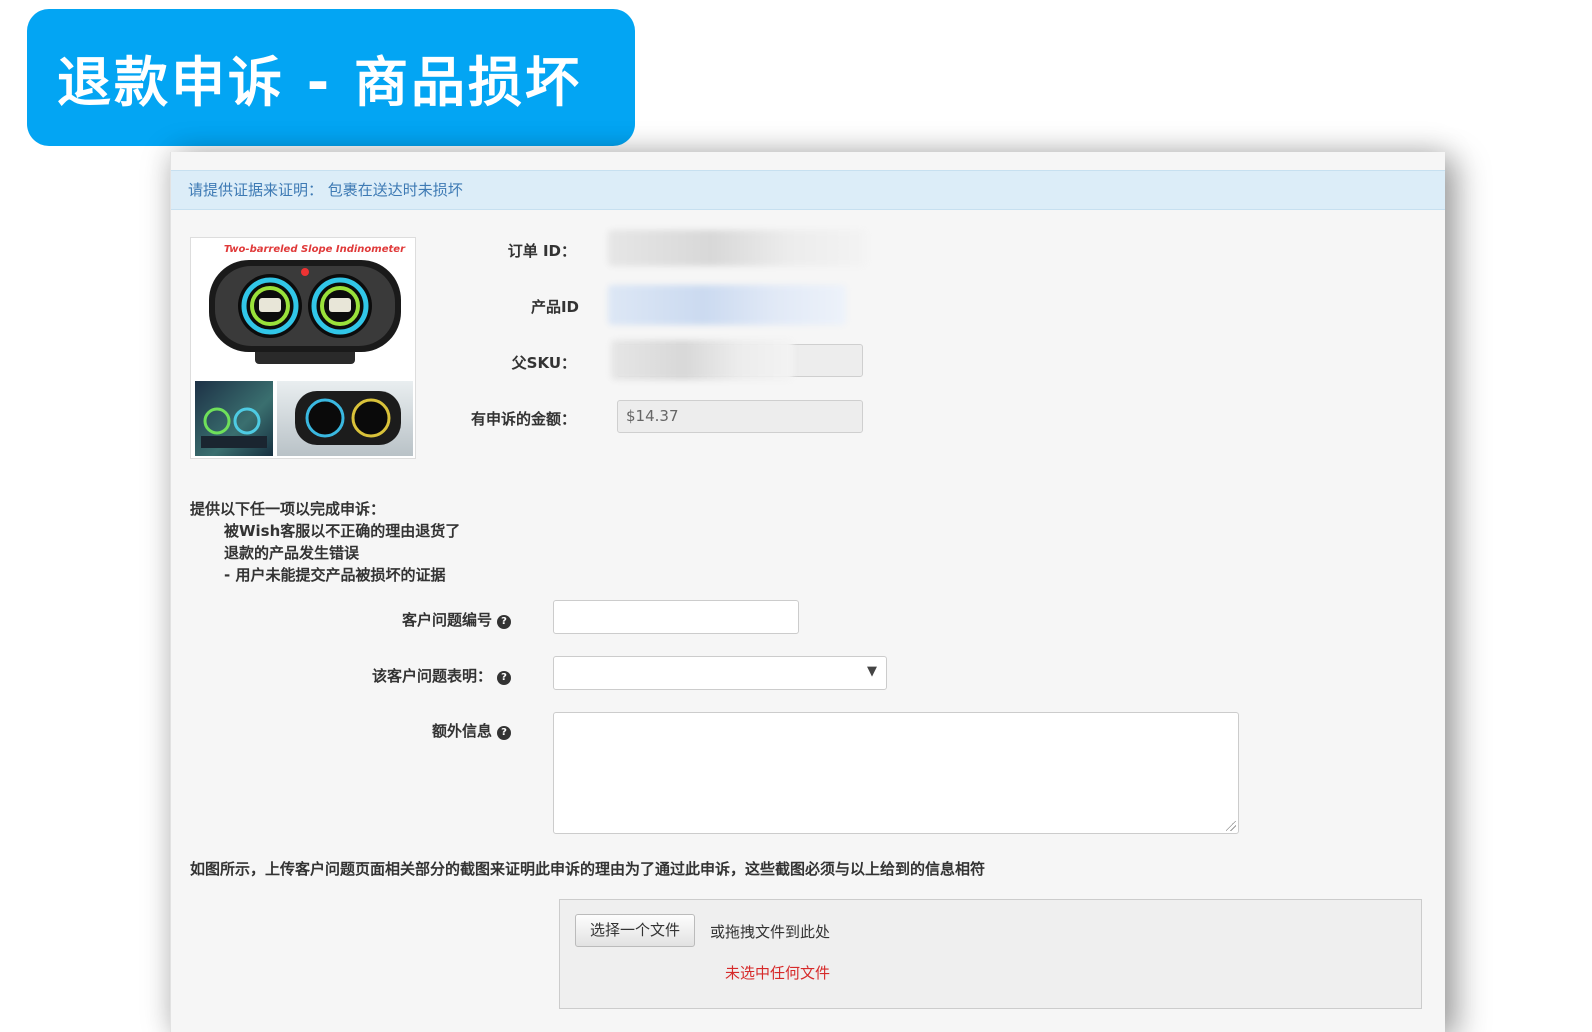  Describe the element at coordinates (292, 553) in the screenshot. I see `requirement-item: 退款的产品发生错误` at that location.